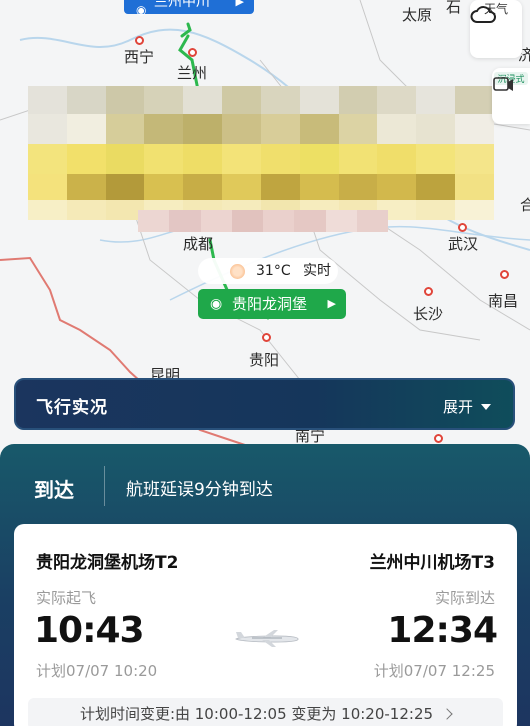 The height and width of the screenshot is (726, 530). Describe the element at coordinates (264, 360) in the screenshot. I see `city-label: 贵阳` at that location.